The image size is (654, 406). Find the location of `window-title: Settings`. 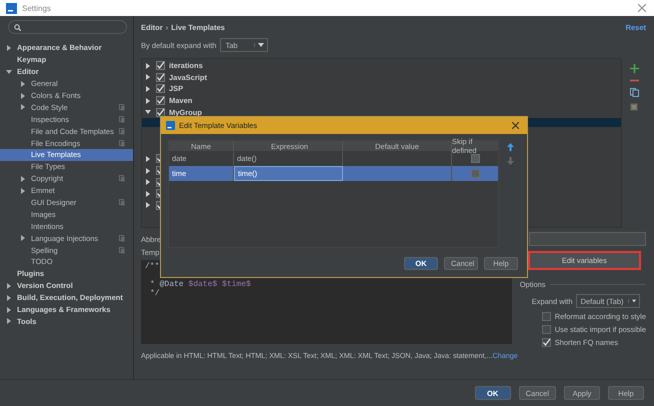

window-title: Settings is located at coordinates (36, 8).